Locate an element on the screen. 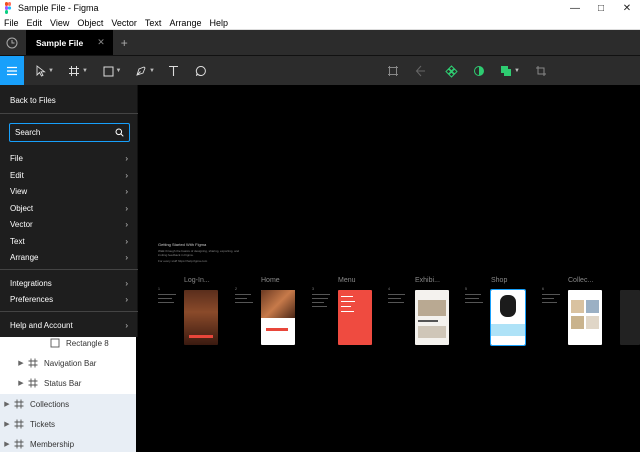  search-icon is located at coordinates (119, 132).